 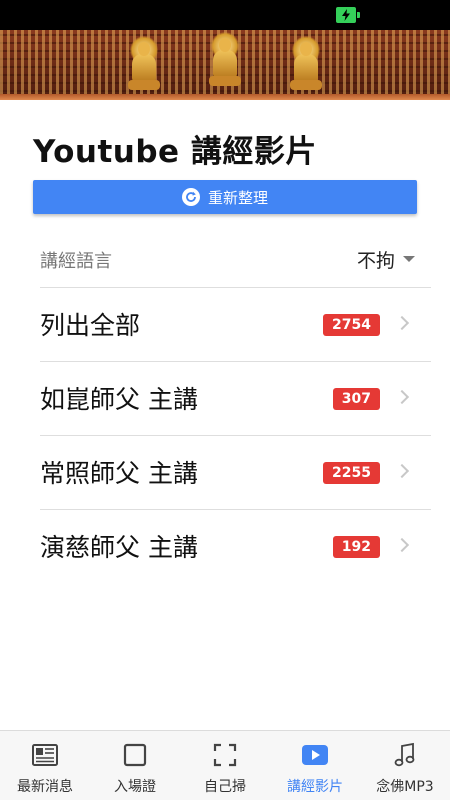 I want to click on list-item-speaker: 如崑師父 主講 307, so click(x=235, y=398).